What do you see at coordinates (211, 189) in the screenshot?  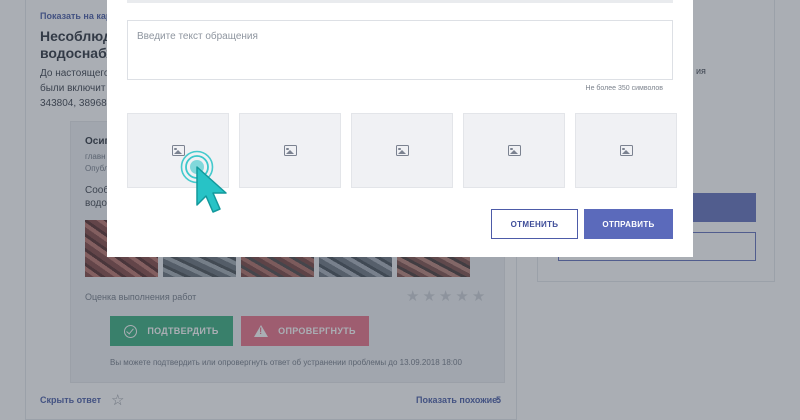 I see `mouse-cursor-icon` at bounding box center [211, 189].